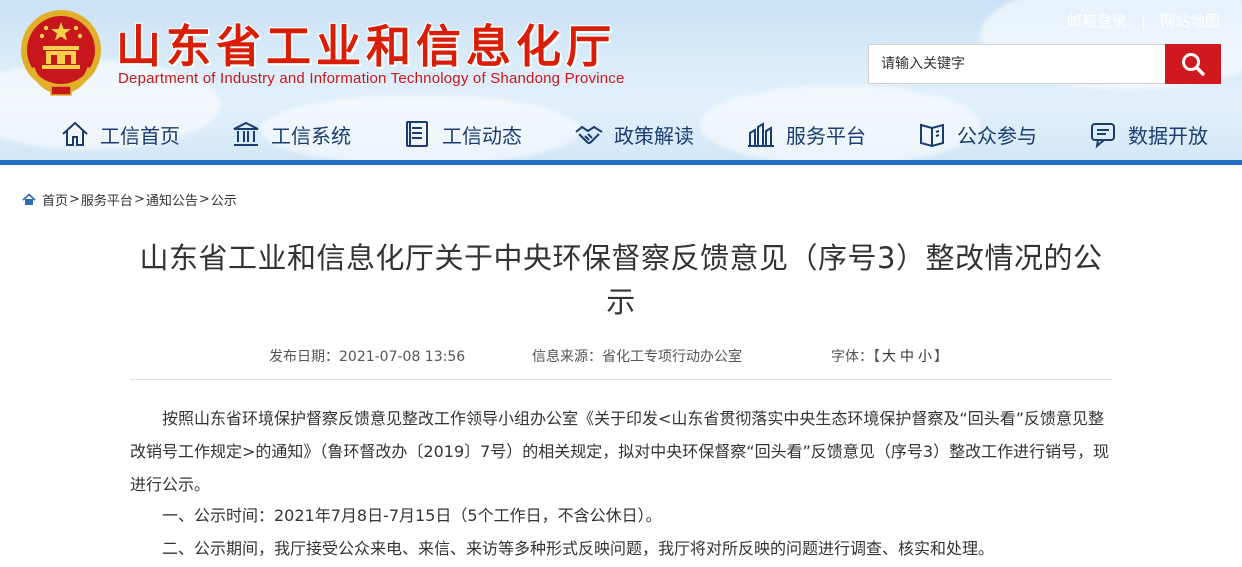 The height and width of the screenshot is (567, 1242). I want to click on building-icon, so click(246, 134).